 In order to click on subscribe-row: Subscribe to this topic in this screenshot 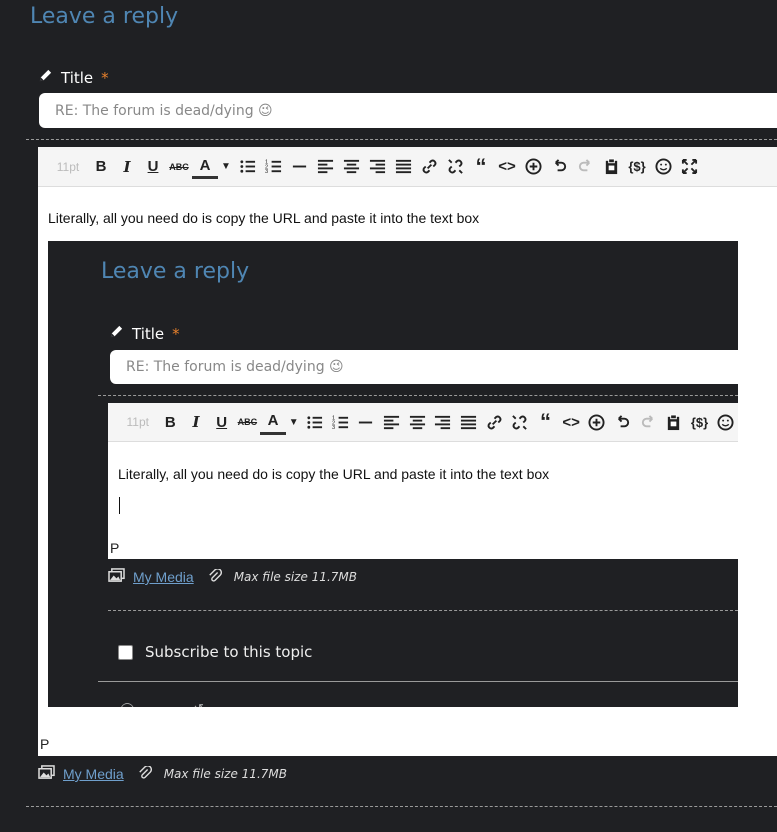, I will do `click(215, 652)`.